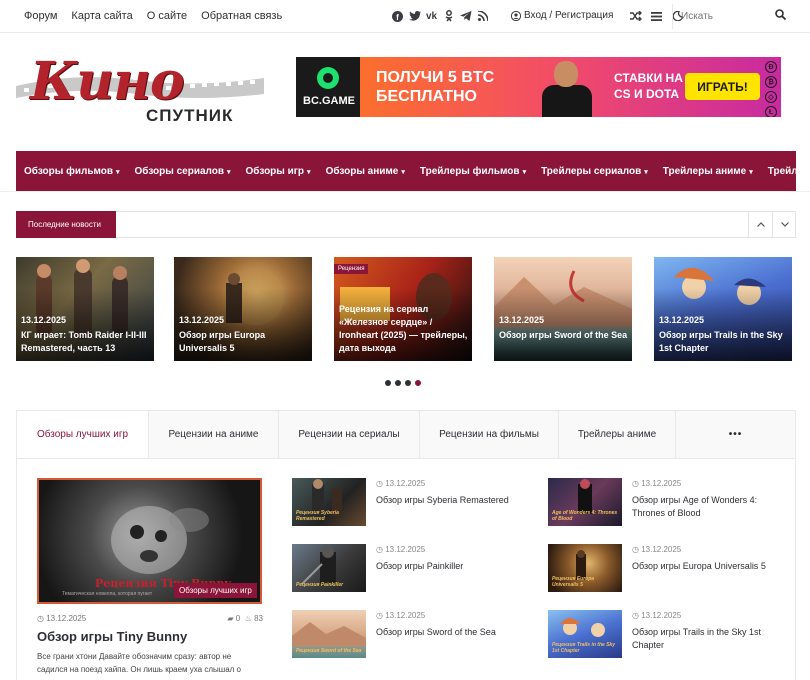  What do you see at coordinates (183, 171) in the screenshot?
I see `nav-series-reviews: Обзоры сериалов ▾` at bounding box center [183, 171].